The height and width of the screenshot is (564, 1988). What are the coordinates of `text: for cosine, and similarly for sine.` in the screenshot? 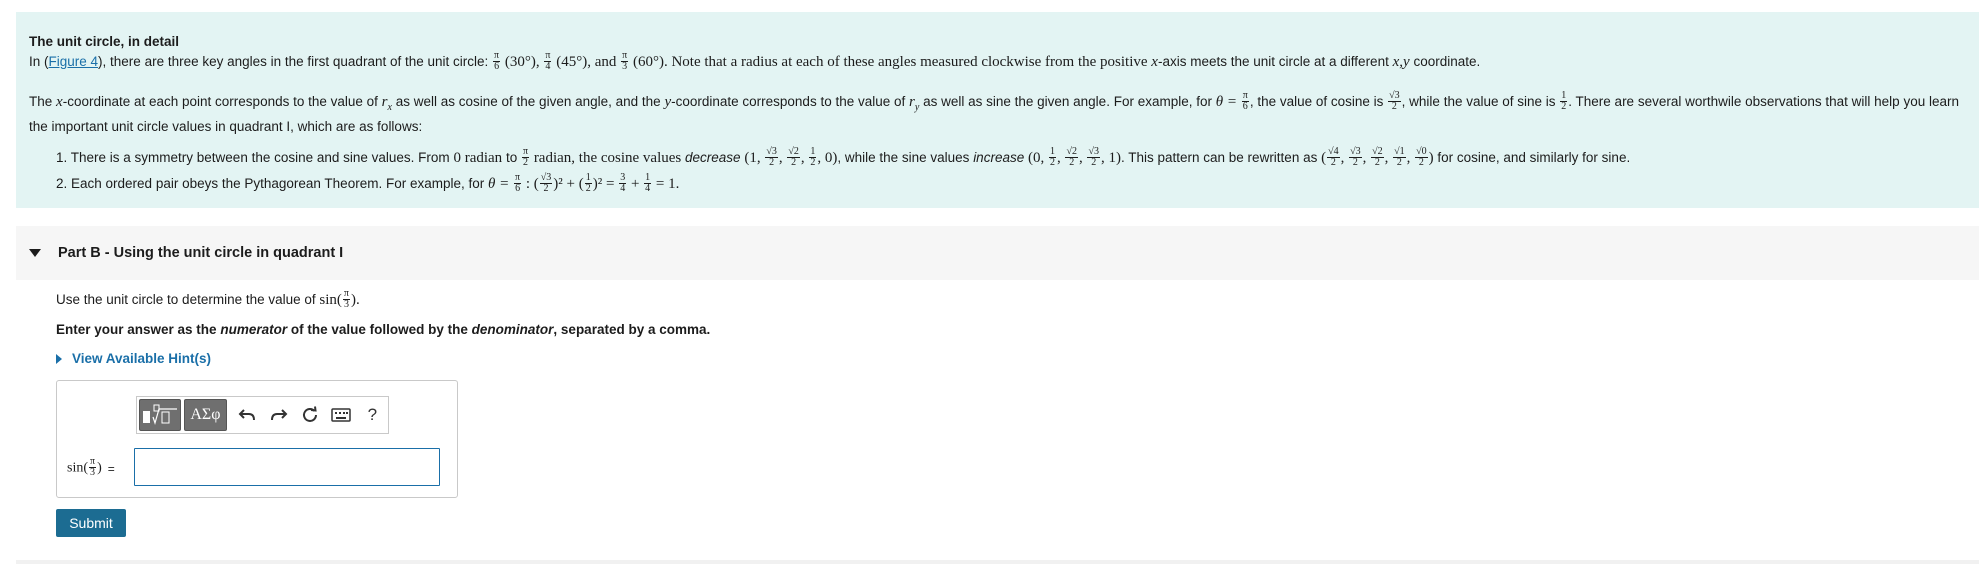 It's located at (1534, 157).